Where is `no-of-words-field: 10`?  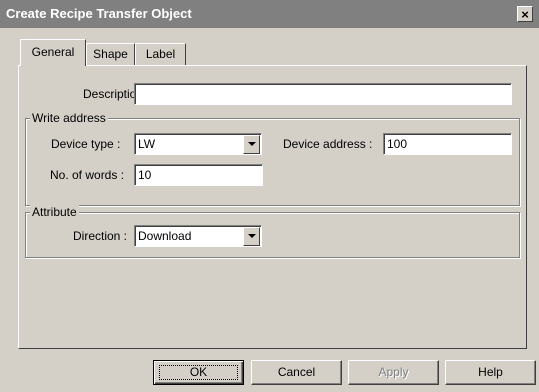 no-of-words-field: 10 is located at coordinates (198, 175).